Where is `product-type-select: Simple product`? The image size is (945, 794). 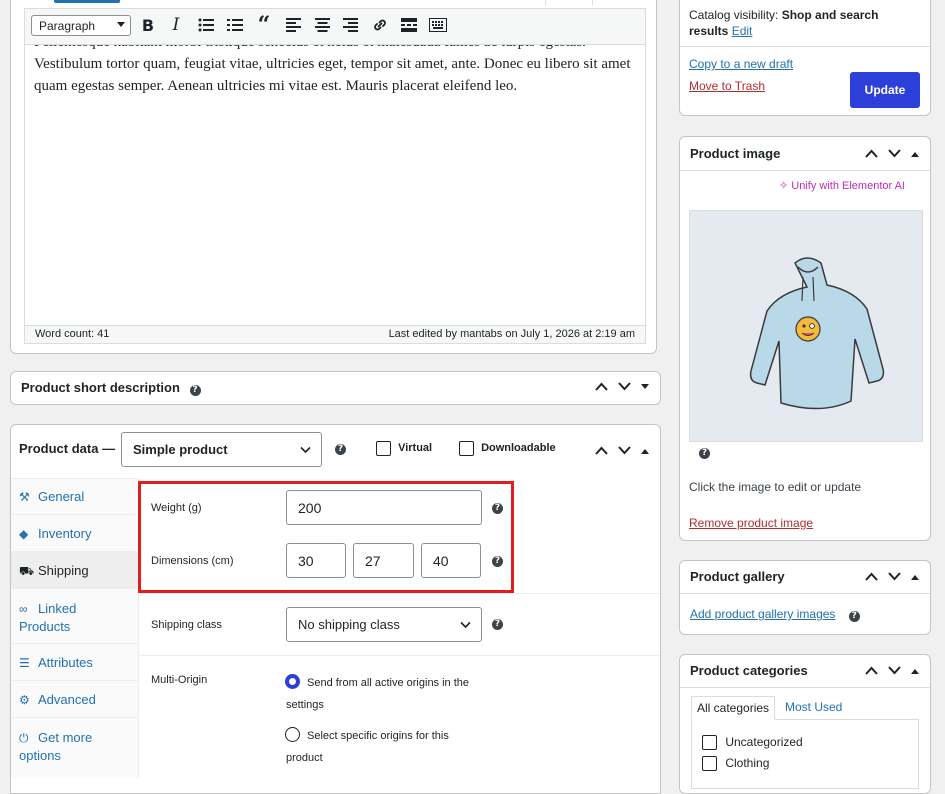 product-type-select: Simple product is located at coordinates (221, 449).